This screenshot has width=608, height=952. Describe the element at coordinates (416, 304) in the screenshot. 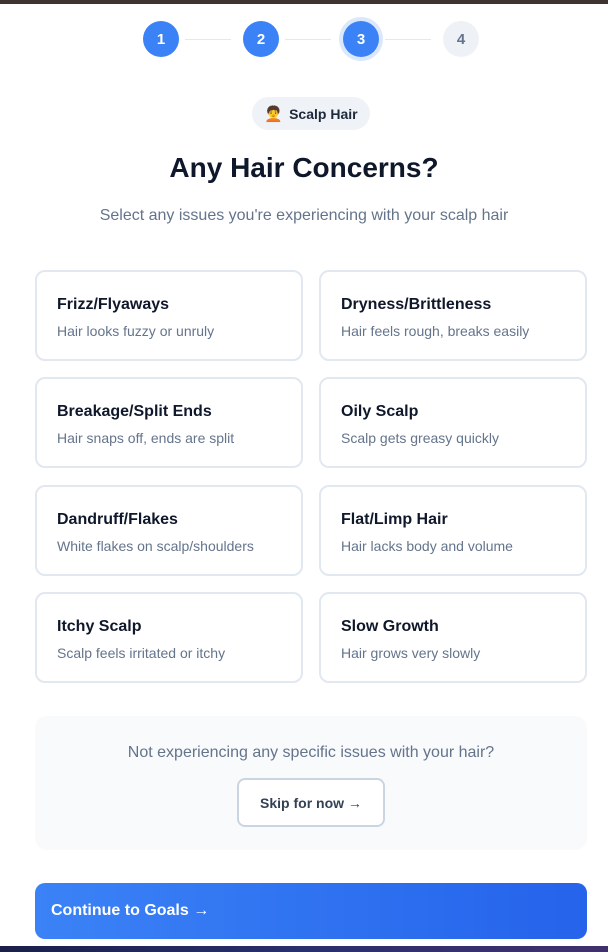

I see `concern-title: Dryness/Brittleness` at that location.